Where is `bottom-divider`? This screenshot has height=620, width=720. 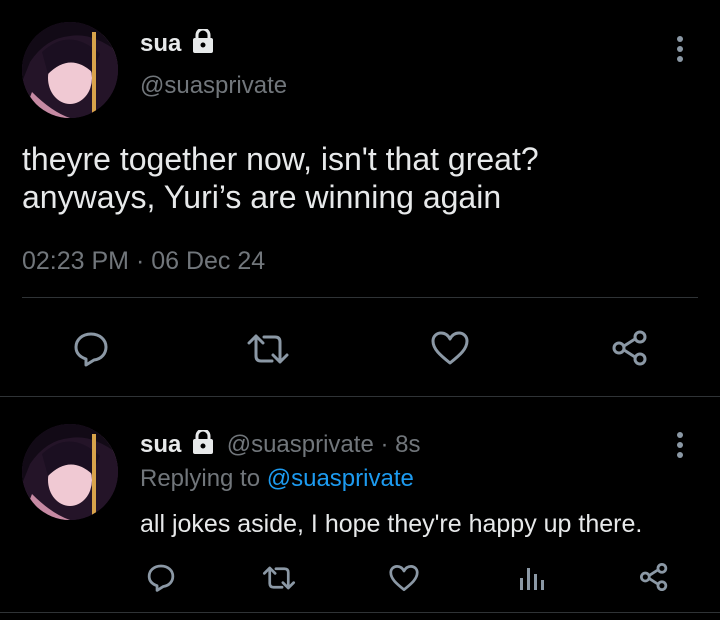
bottom-divider is located at coordinates (360, 612).